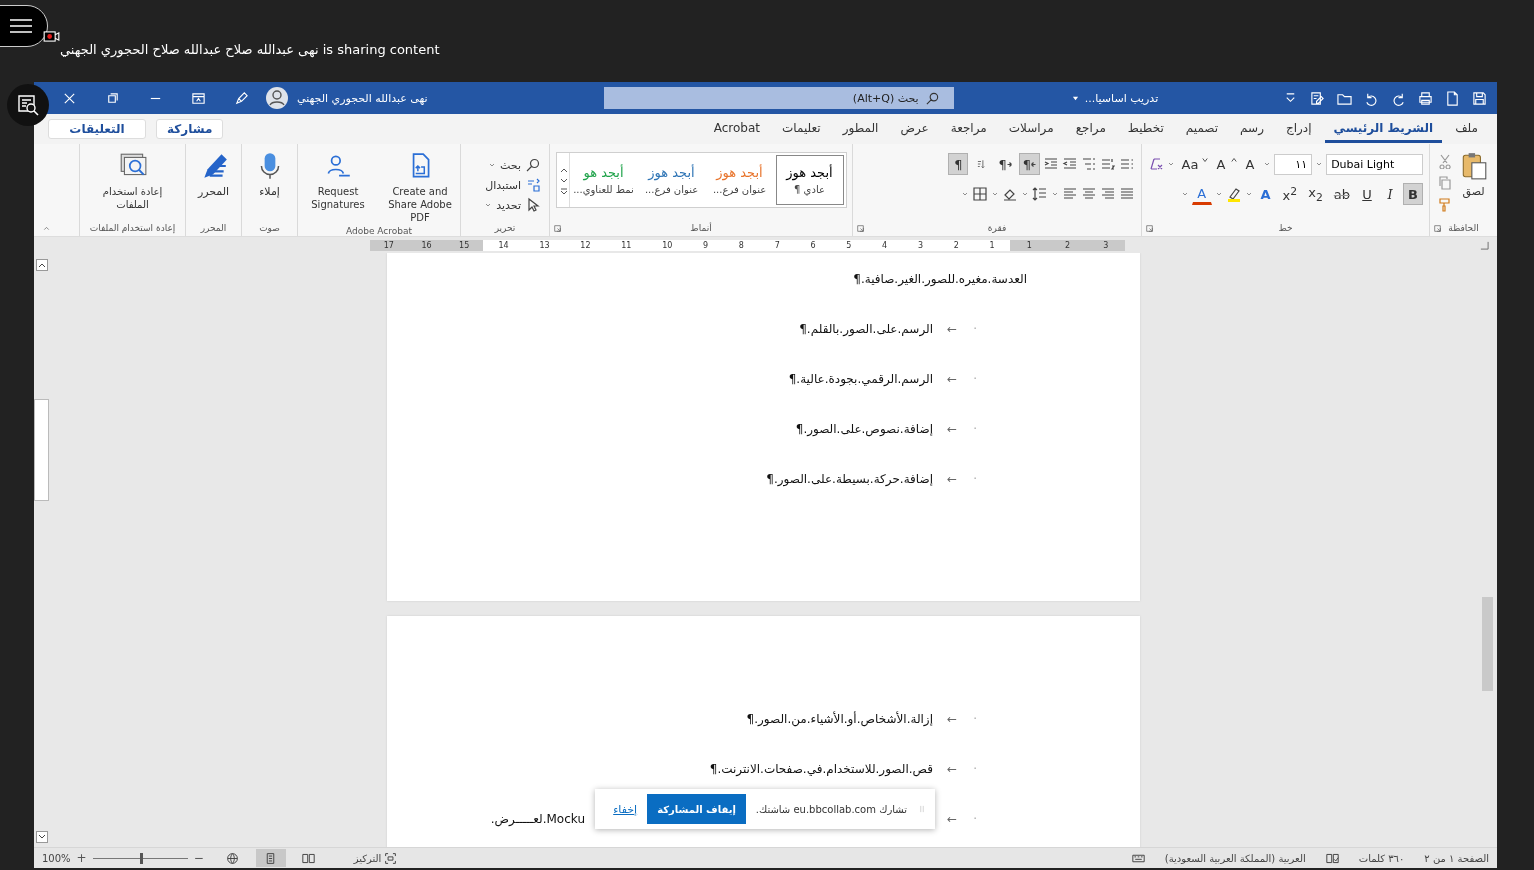  I want to click on ribbon-tab: مراجعة, so click(968, 129).